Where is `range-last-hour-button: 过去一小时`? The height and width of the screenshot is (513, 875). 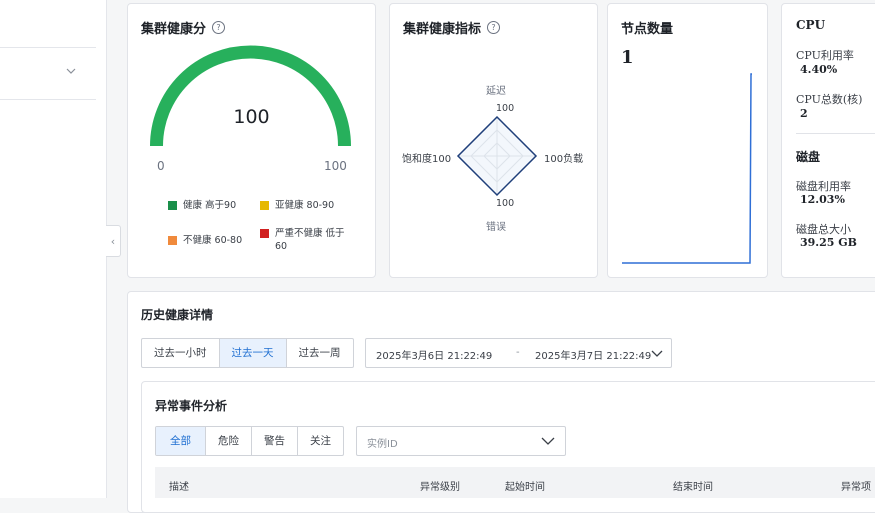
range-last-hour-button: 过去一小时 is located at coordinates (181, 353).